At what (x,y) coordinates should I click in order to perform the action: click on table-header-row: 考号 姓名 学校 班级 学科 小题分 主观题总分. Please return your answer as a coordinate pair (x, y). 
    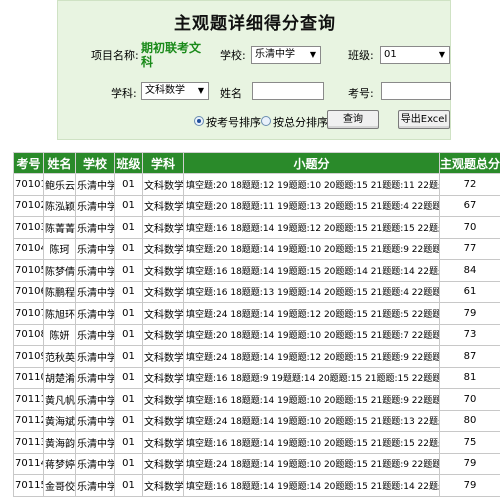
    Looking at the image, I should click on (256, 163).